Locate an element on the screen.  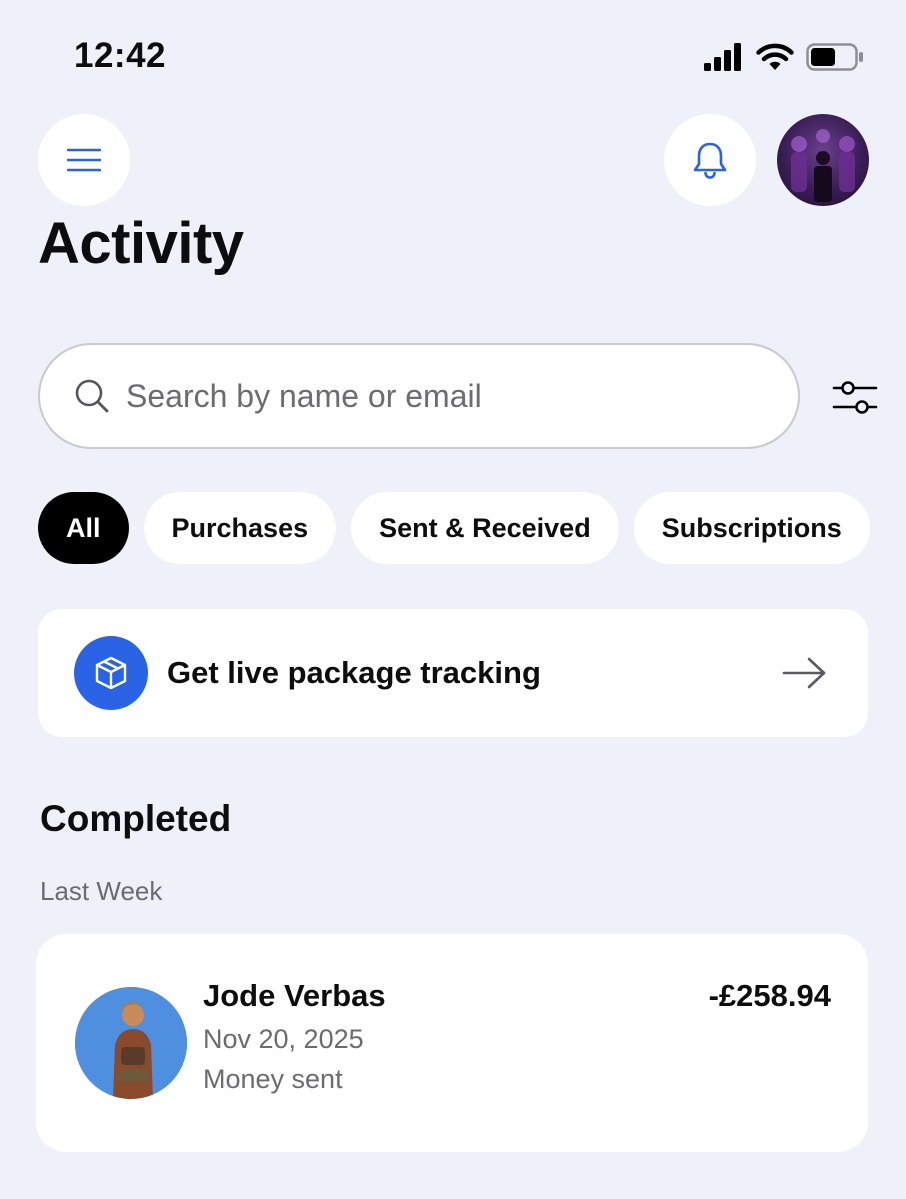
profile-avatar is located at coordinates (823, 160).